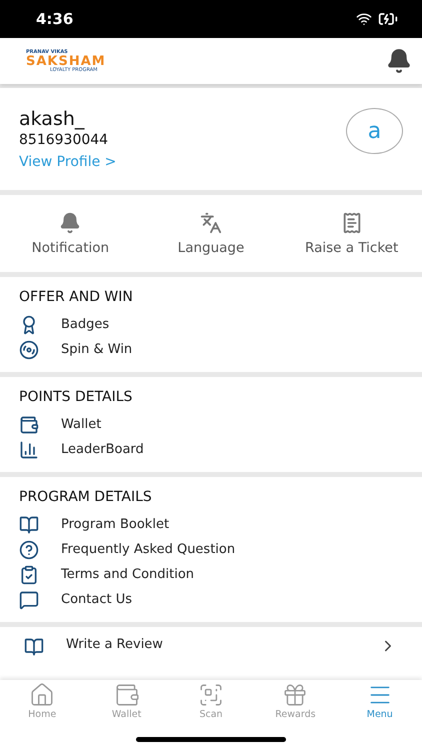 The height and width of the screenshot is (750, 422). I want to click on question-icon, so click(29, 550).